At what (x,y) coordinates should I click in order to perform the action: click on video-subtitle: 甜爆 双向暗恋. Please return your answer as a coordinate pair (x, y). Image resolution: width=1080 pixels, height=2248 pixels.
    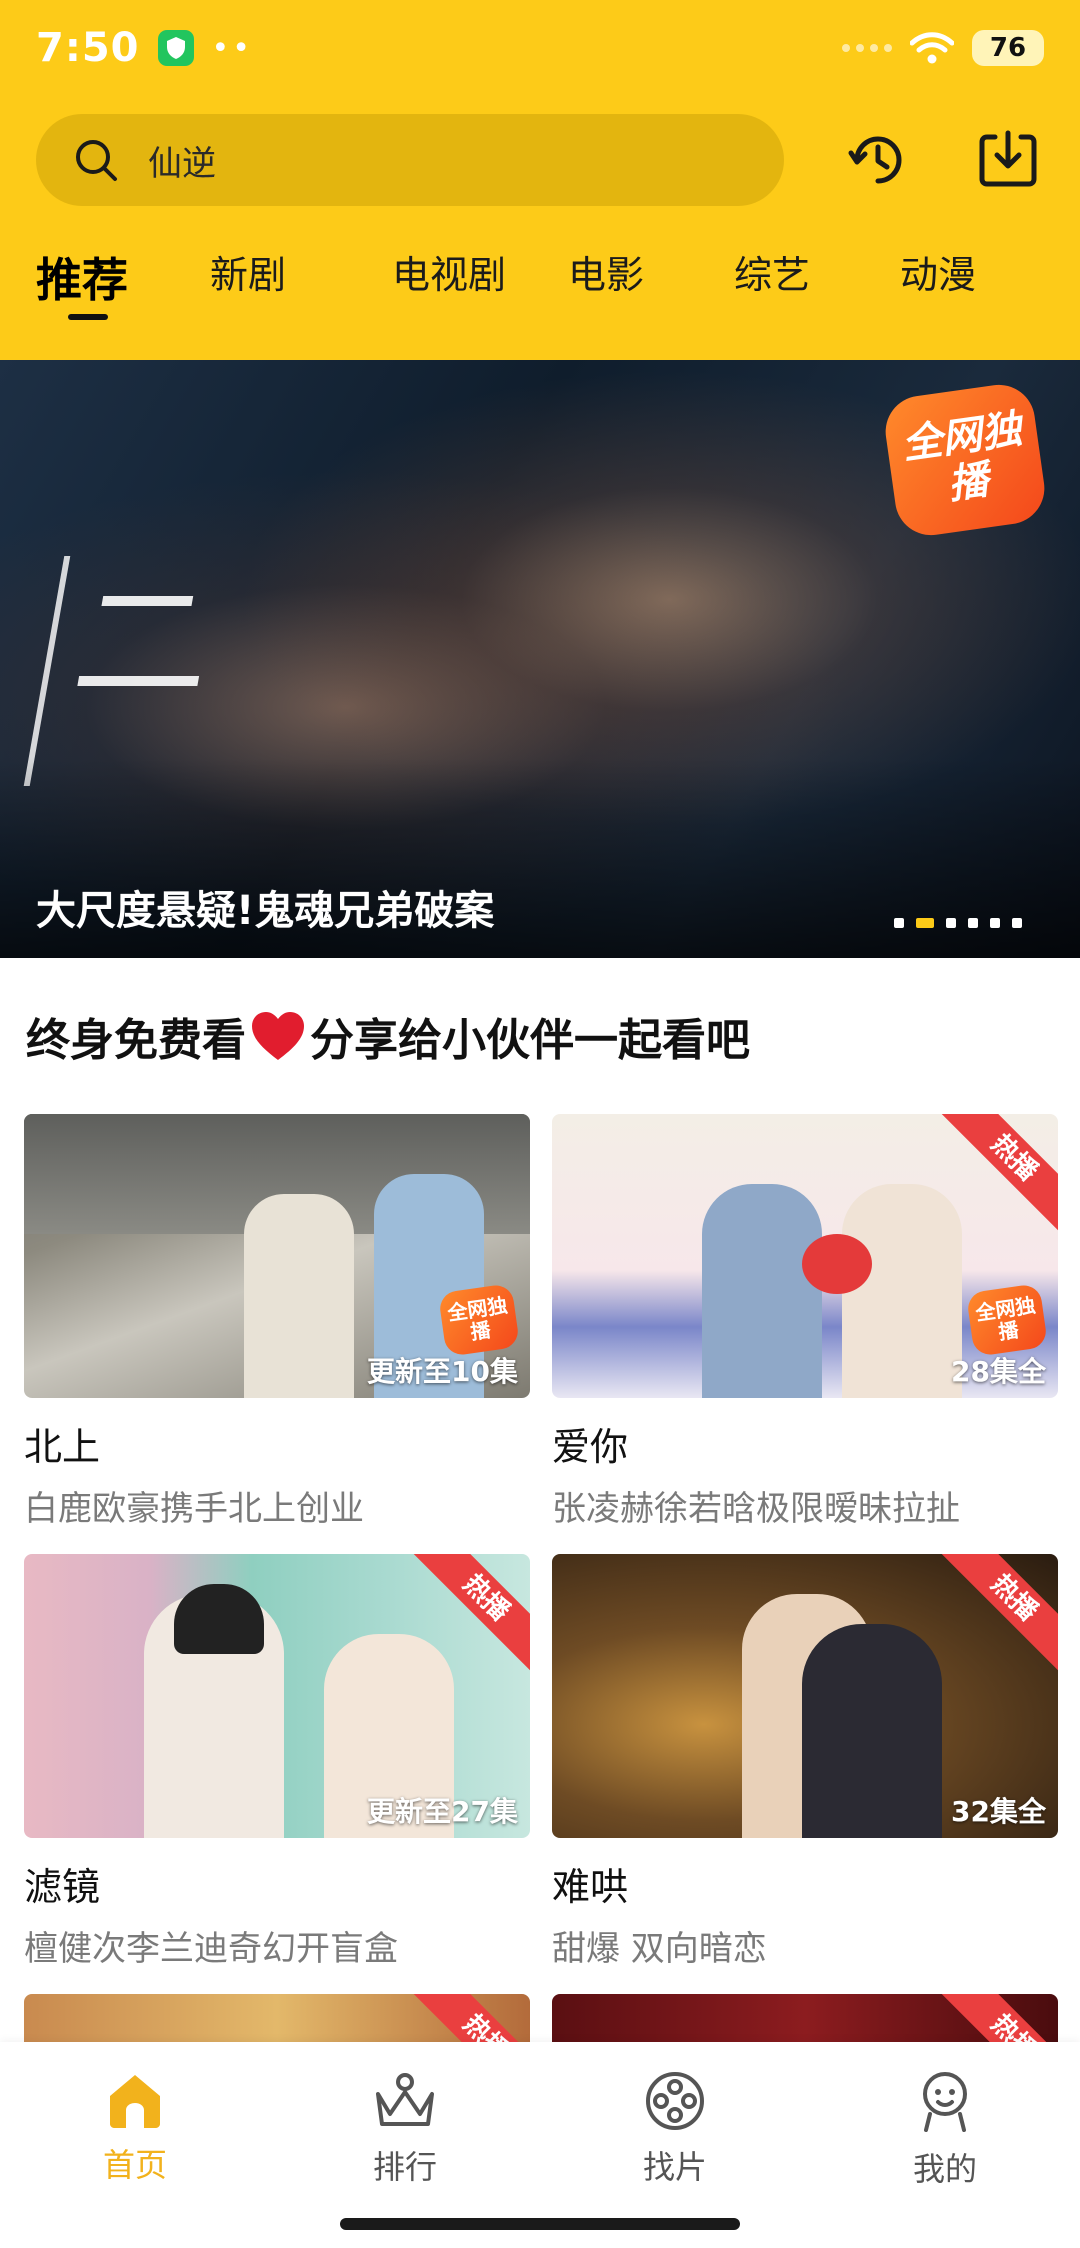
    Looking at the image, I should click on (659, 1949).